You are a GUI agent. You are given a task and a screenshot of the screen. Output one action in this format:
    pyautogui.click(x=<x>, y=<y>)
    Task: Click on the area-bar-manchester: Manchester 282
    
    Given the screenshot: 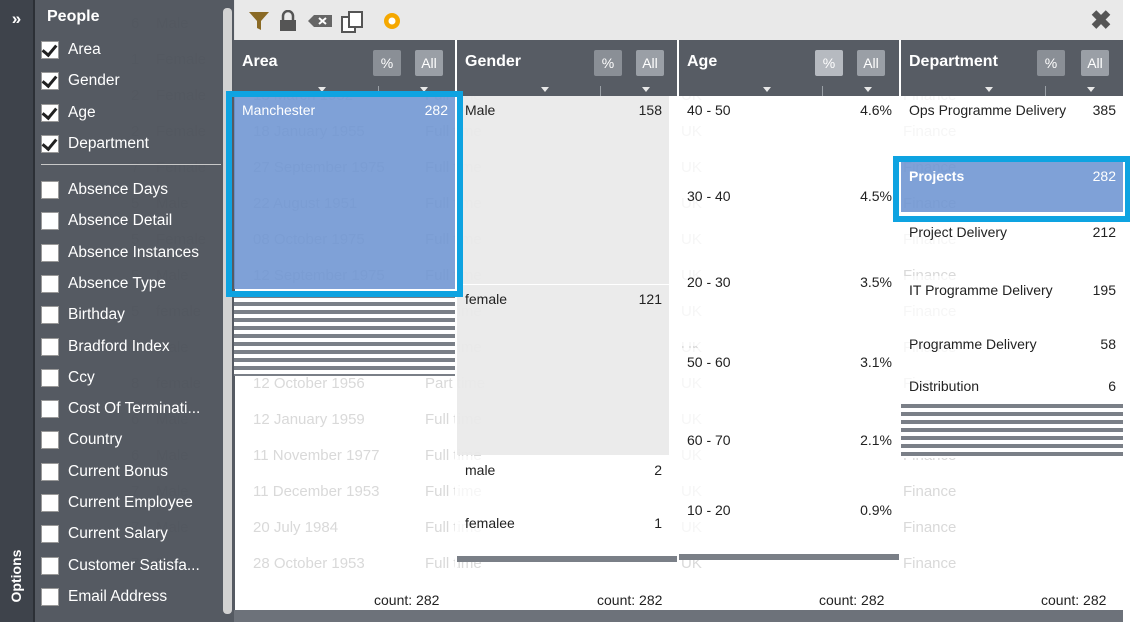 What is the action you would take?
    pyautogui.click(x=344, y=192)
    